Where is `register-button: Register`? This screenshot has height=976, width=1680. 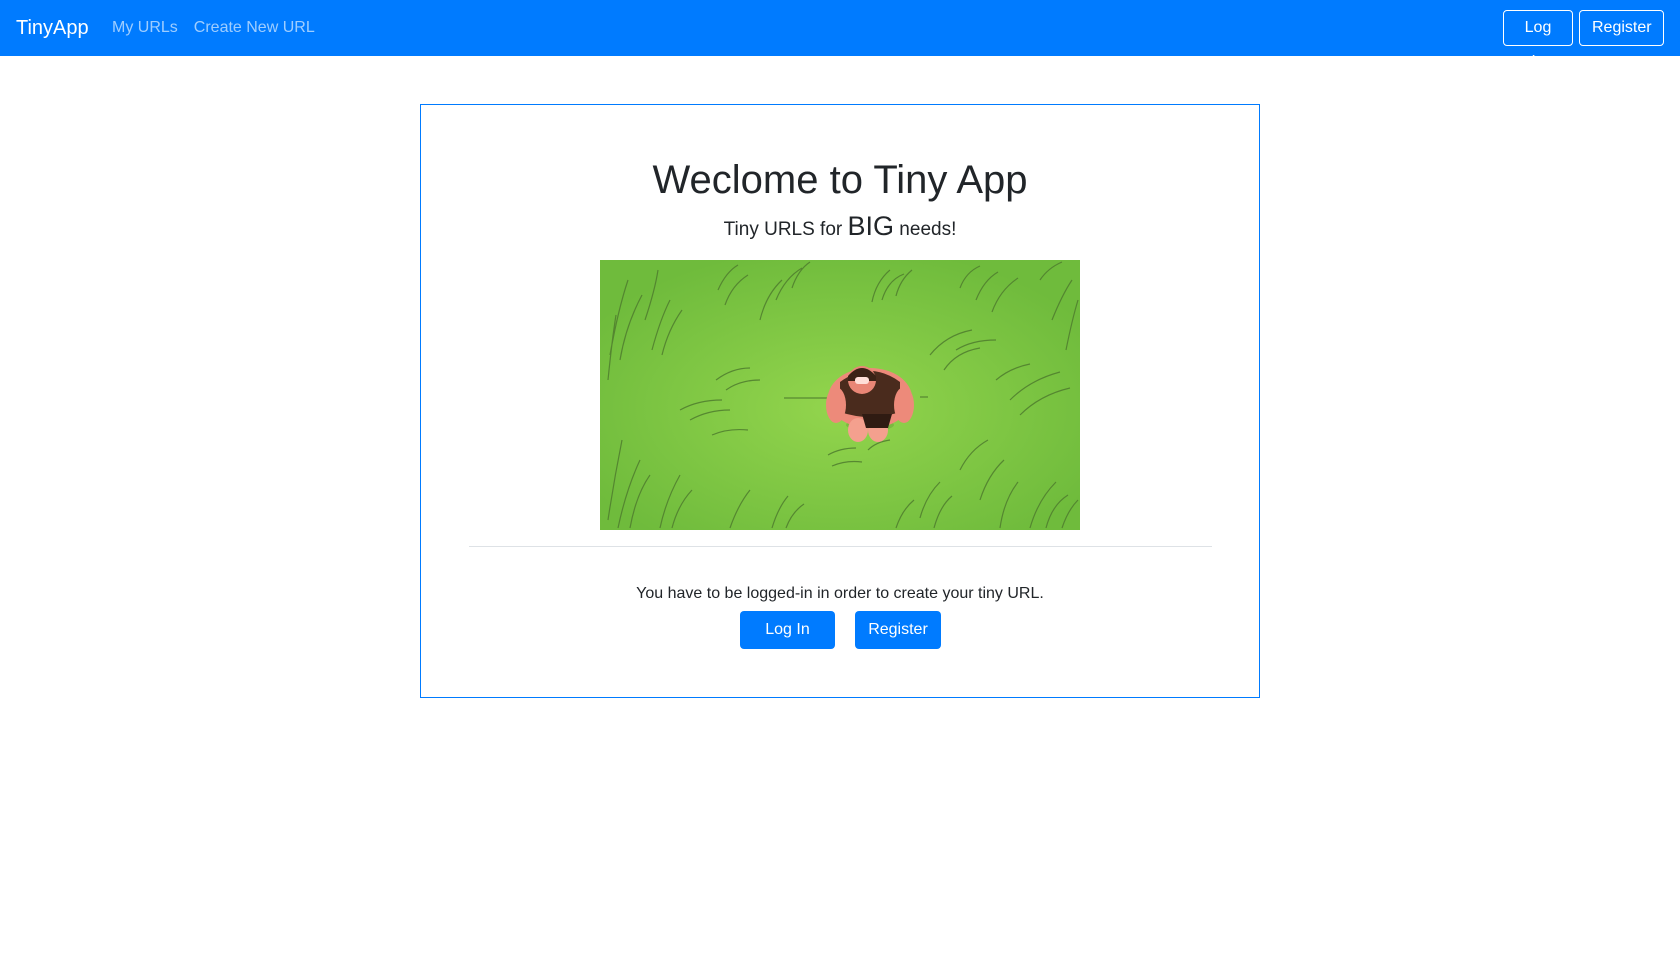
register-button: Register is located at coordinates (898, 630).